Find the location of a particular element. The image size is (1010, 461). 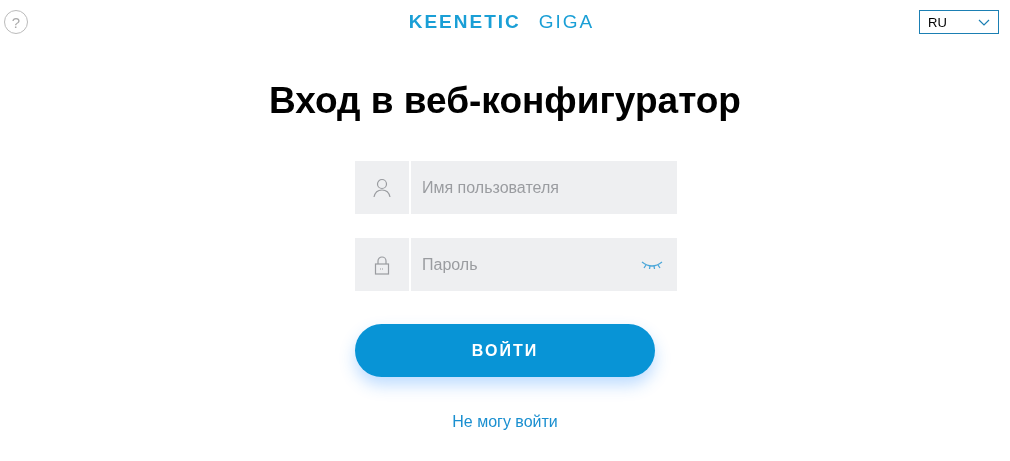

page-title: Вход в веб-конфигуратор is located at coordinates (505, 101).